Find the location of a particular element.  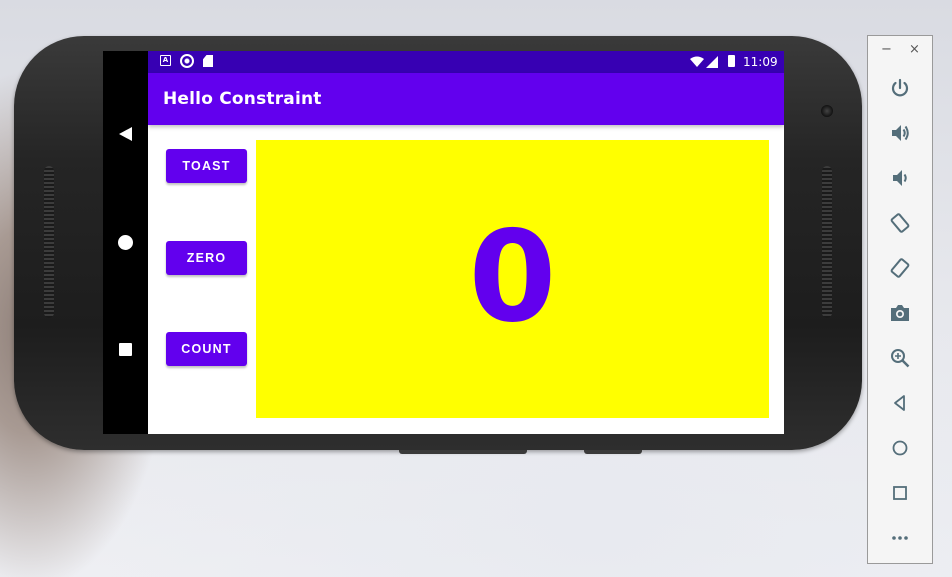

volume-up-icon is located at coordinates (900, 133).